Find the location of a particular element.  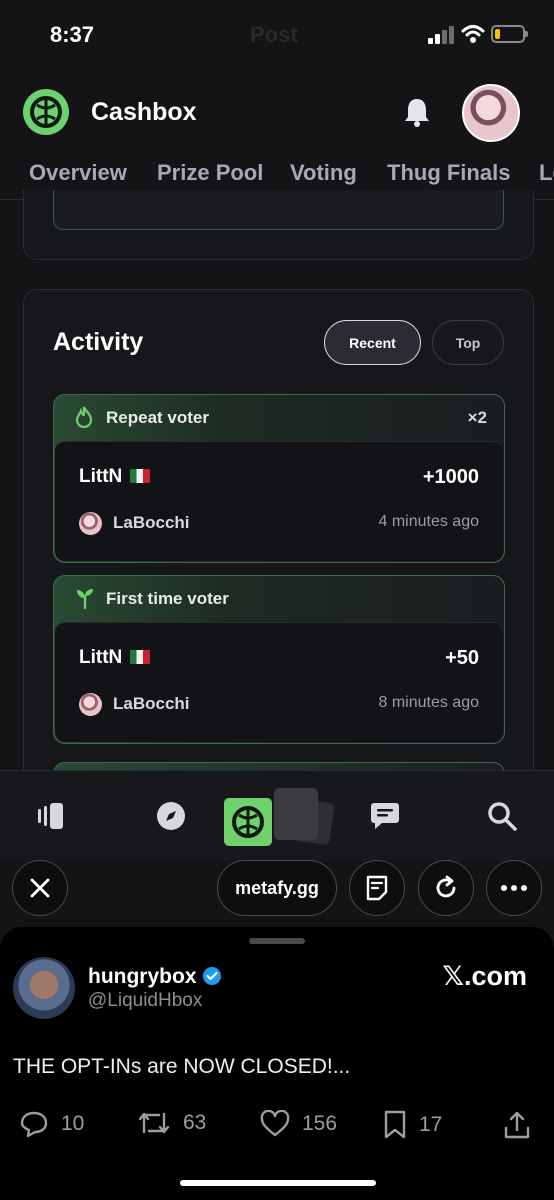

author-avatar is located at coordinates (44, 988).